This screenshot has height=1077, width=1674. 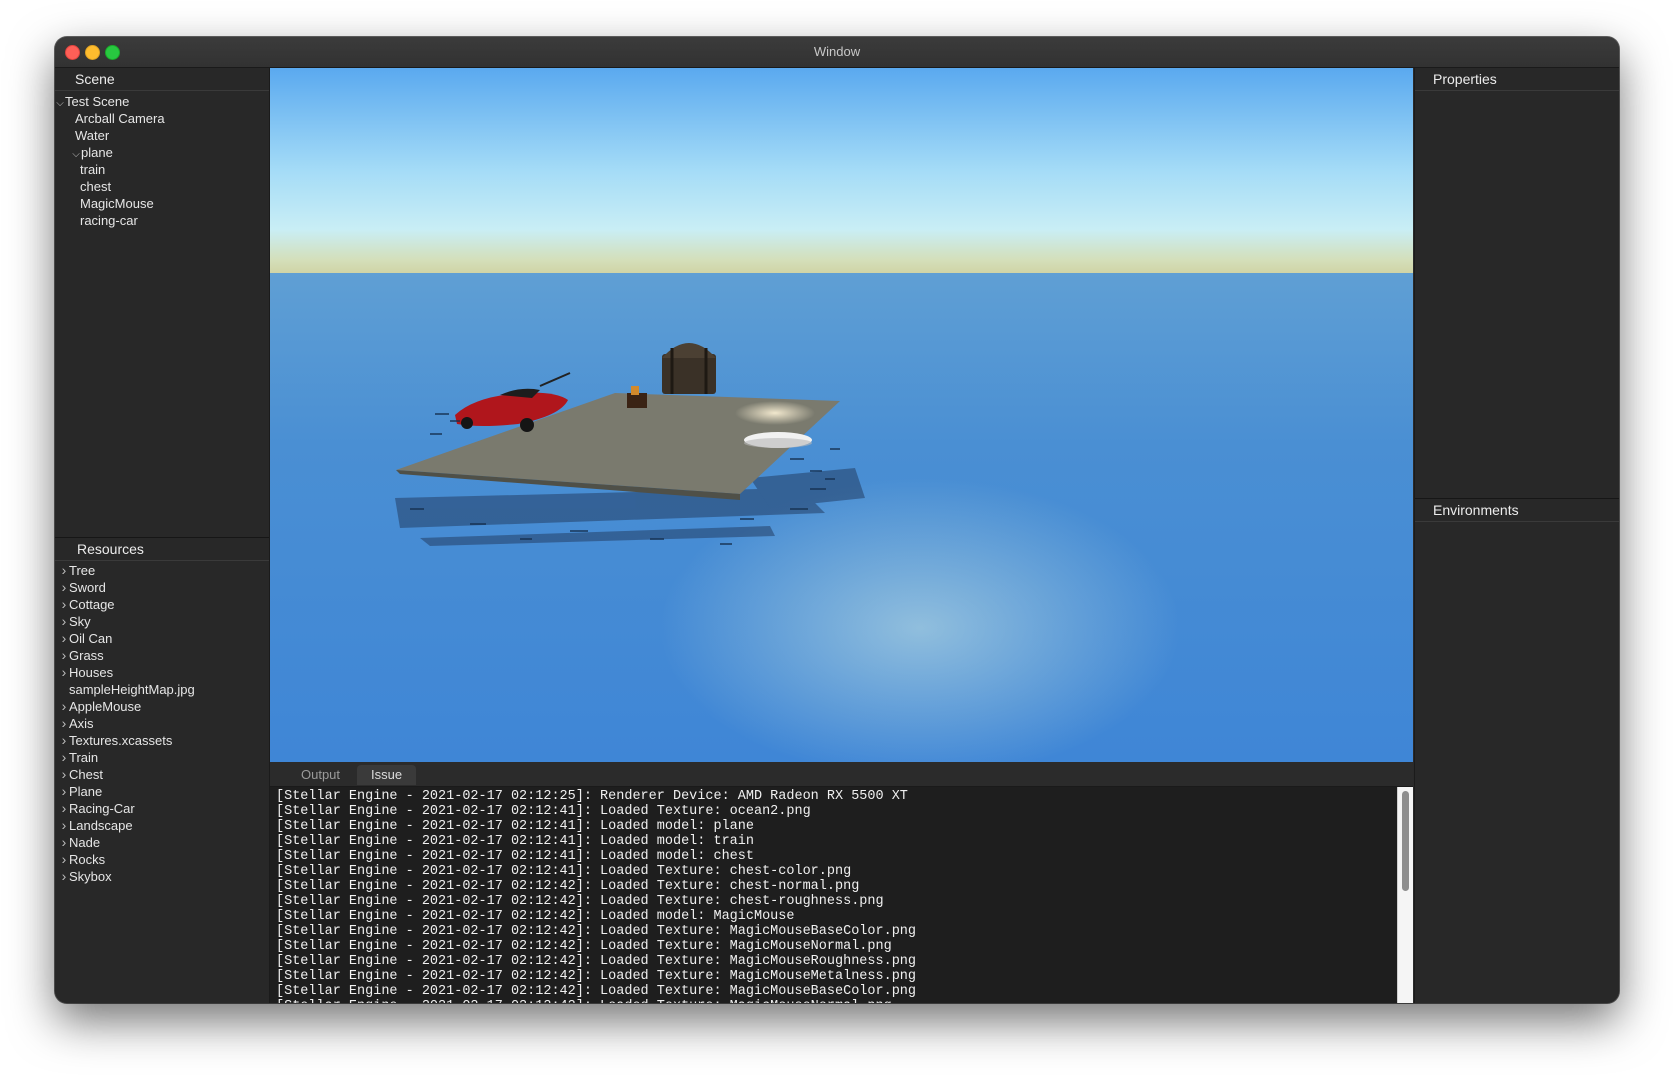 What do you see at coordinates (162, 706) in the screenshot?
I see `resource-item: › AppleMouse` at bounding box center [162, 706].